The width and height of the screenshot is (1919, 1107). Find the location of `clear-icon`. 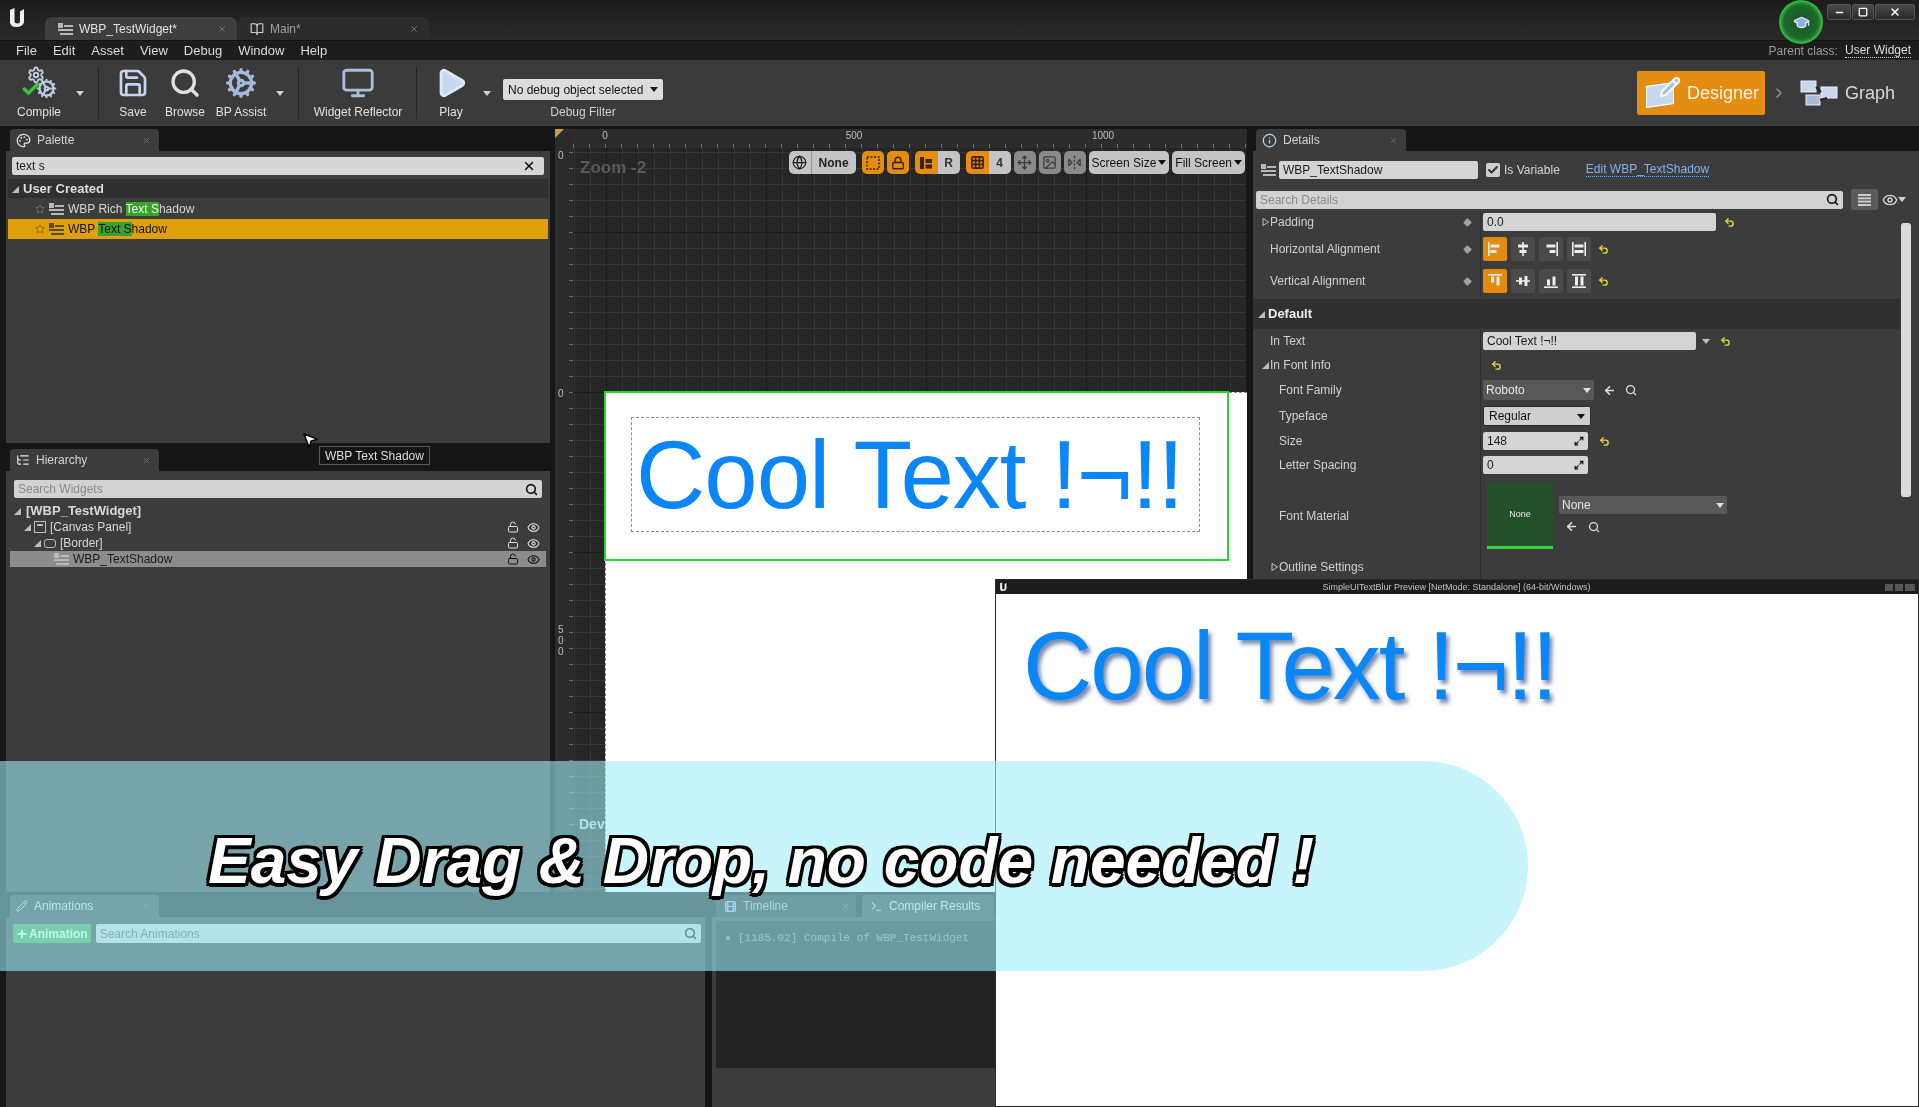

clear-icon is located at coordinates (529, 166).